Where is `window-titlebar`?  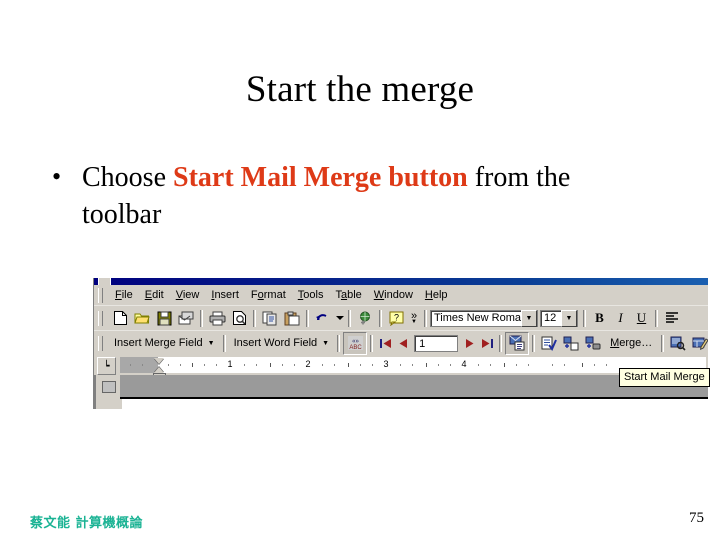
window-titlebar is located at coordinates (401, 282).